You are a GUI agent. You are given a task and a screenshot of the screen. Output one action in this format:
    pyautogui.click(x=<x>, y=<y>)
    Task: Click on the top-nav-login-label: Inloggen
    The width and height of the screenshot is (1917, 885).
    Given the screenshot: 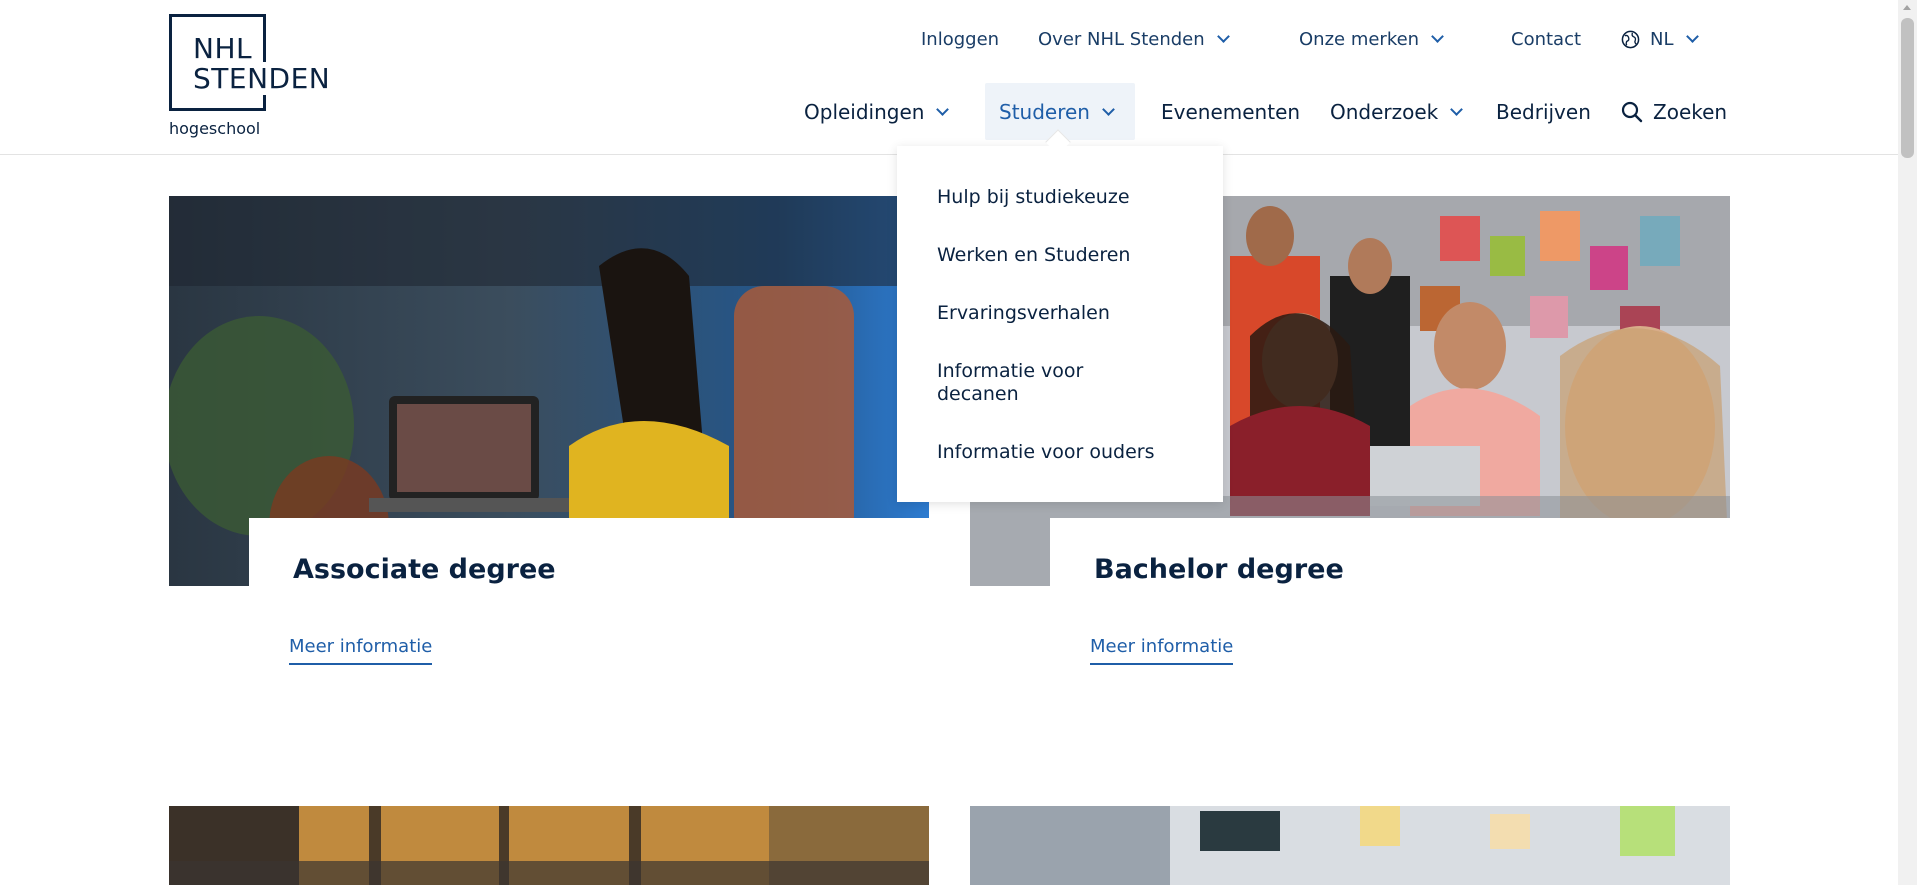 What is the action you would take?
    pyautogui.click(x=960, y=39)
    